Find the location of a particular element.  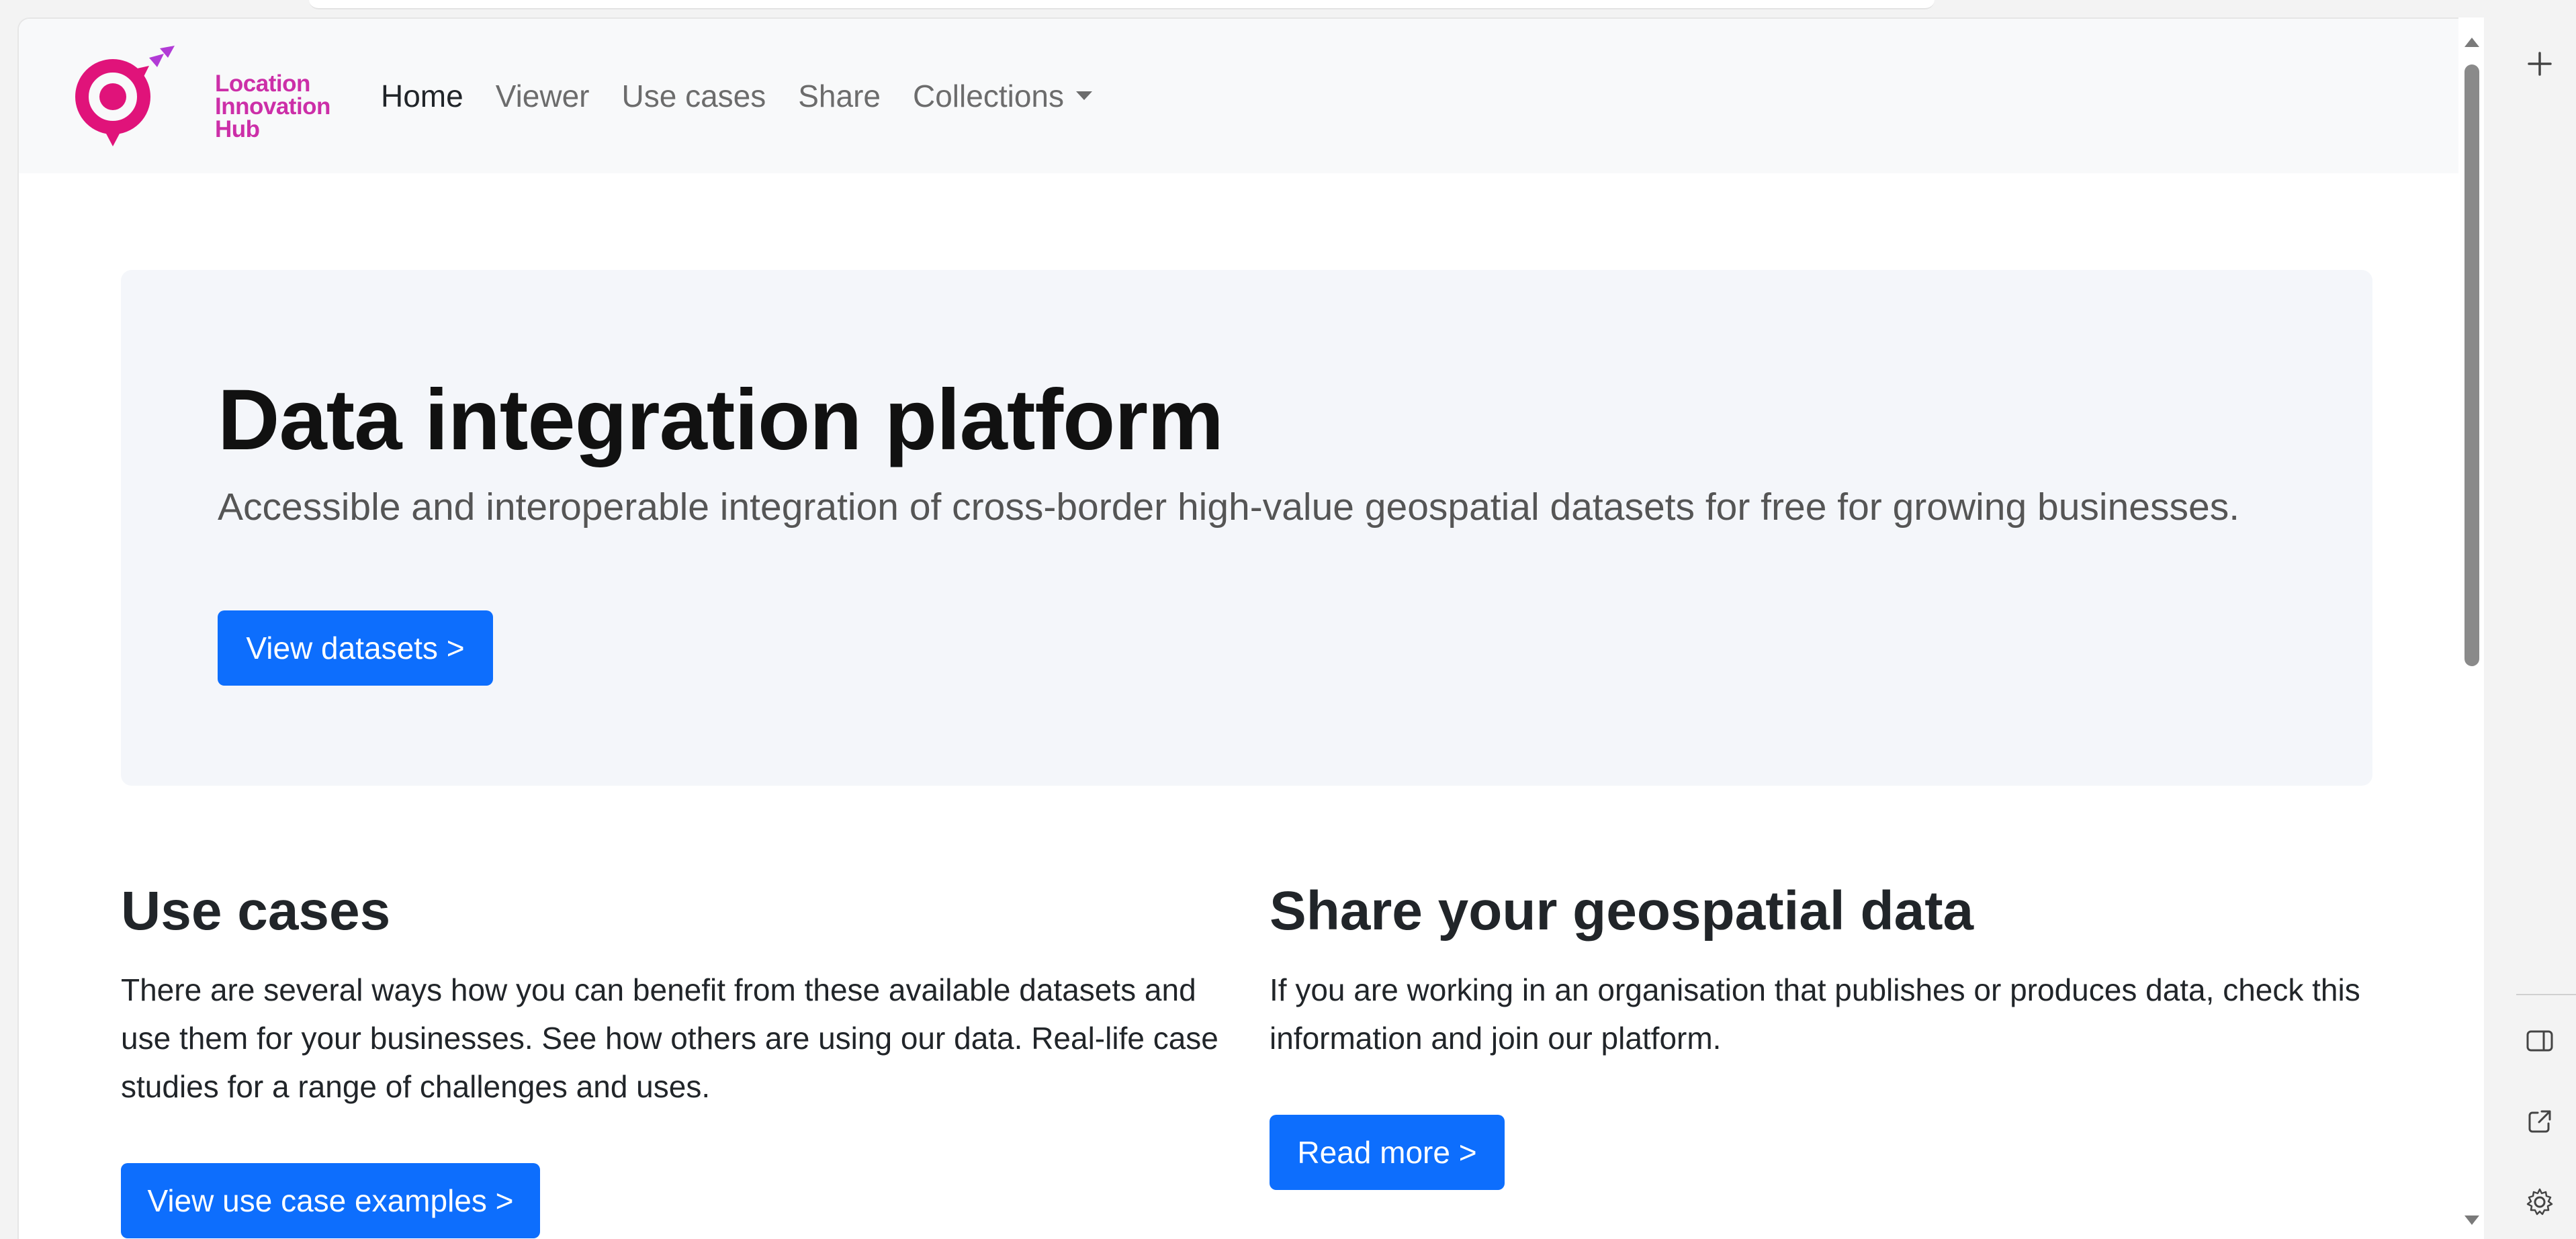

scroll-thumb is located at coordinates (2472, 365).